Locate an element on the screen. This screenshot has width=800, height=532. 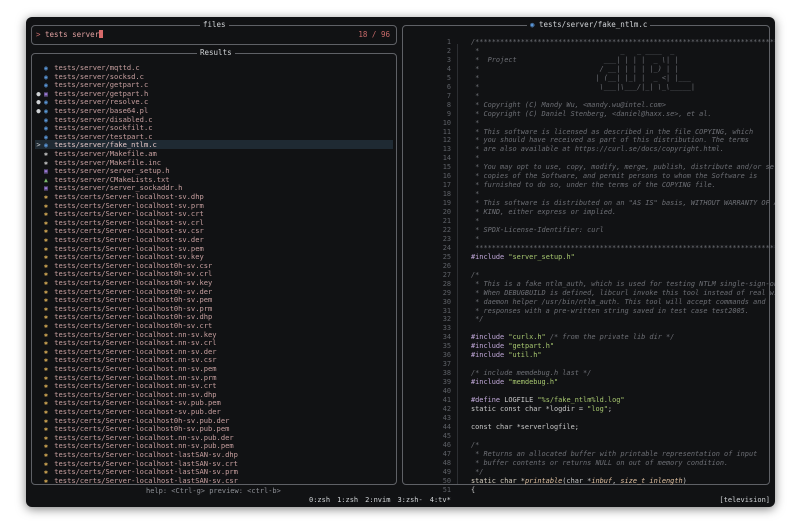
text-cursor is located at coordinates (101, 34).